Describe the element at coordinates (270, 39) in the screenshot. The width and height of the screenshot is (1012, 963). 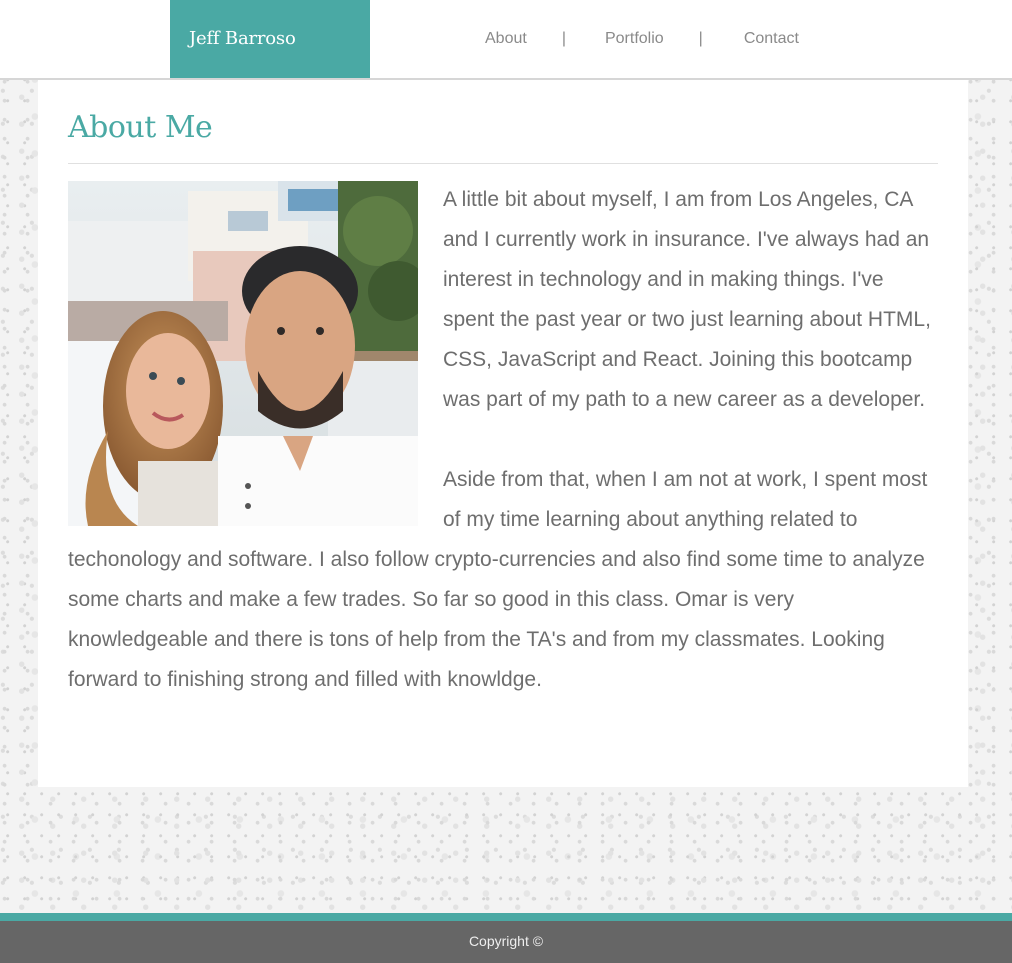
I see `brand-logo: Jeff Barroso` at that location.